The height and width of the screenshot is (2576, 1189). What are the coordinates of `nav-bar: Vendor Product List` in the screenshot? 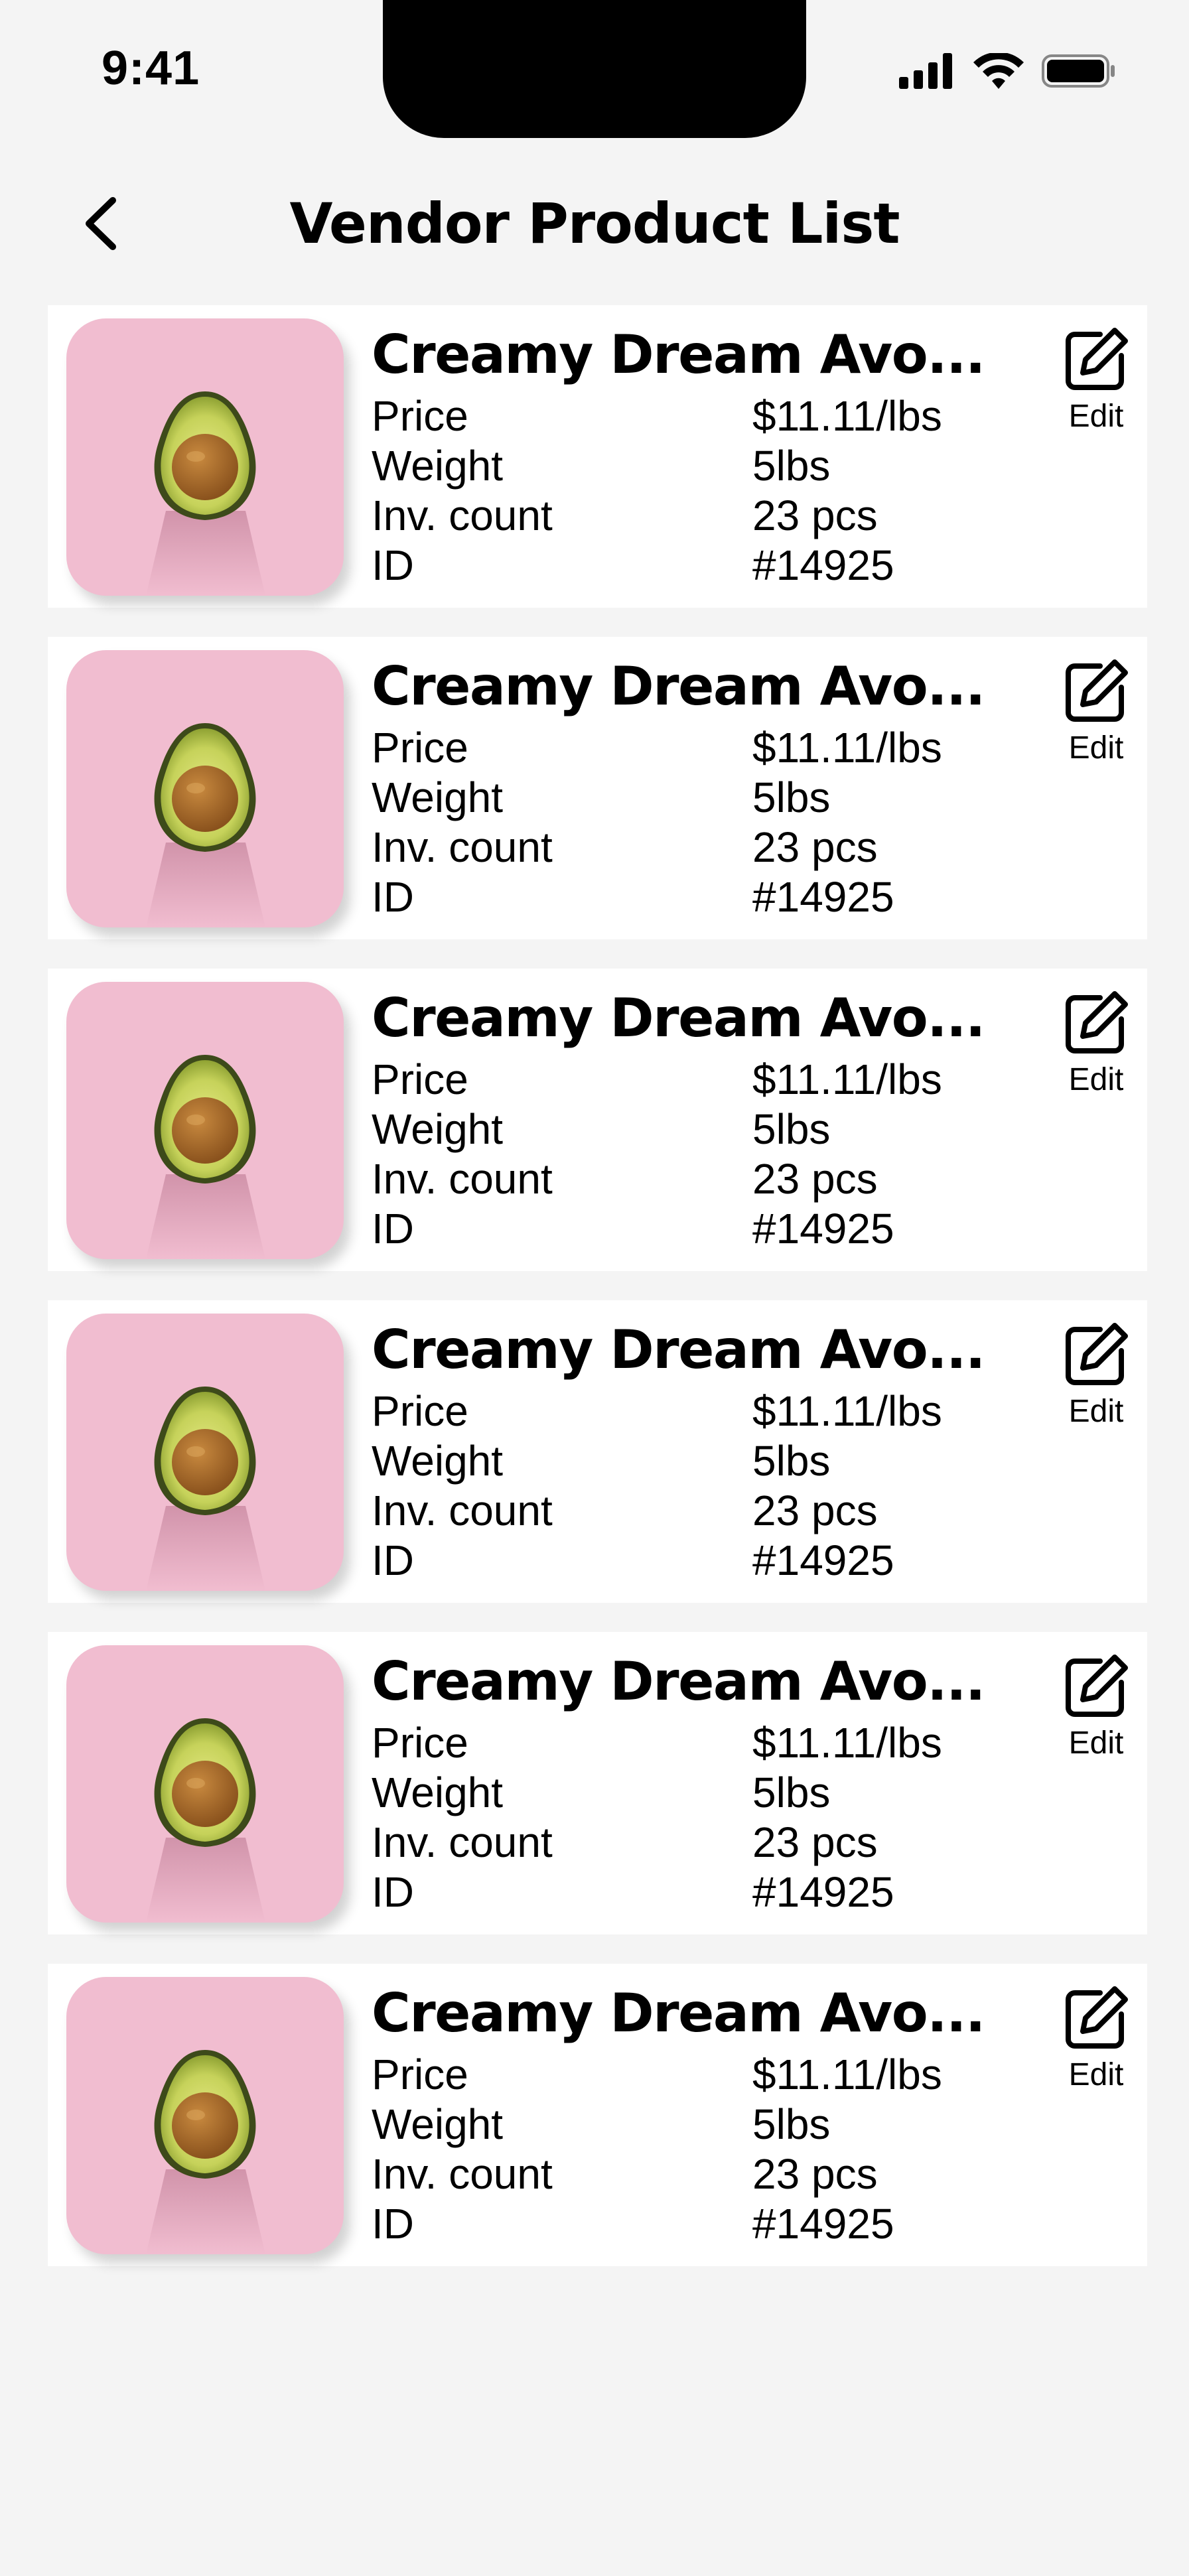 It's located at (595, 222).